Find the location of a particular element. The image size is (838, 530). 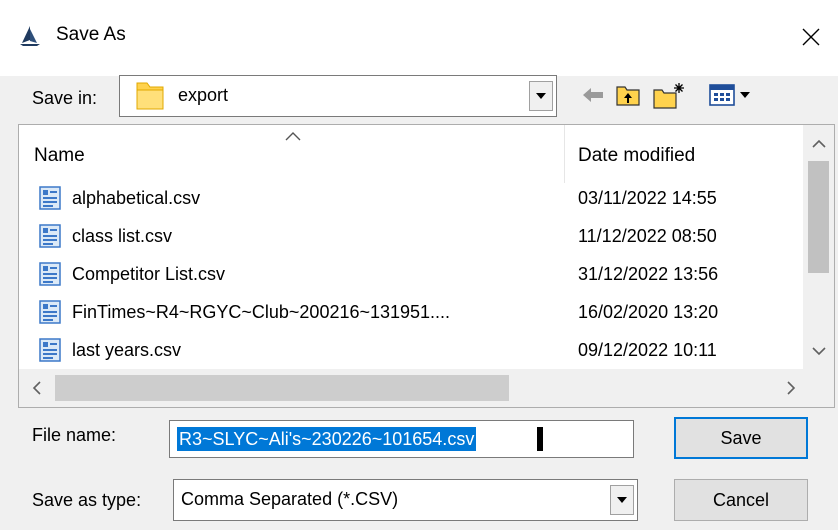

up-folder-button is located at coordinates (628, 95).